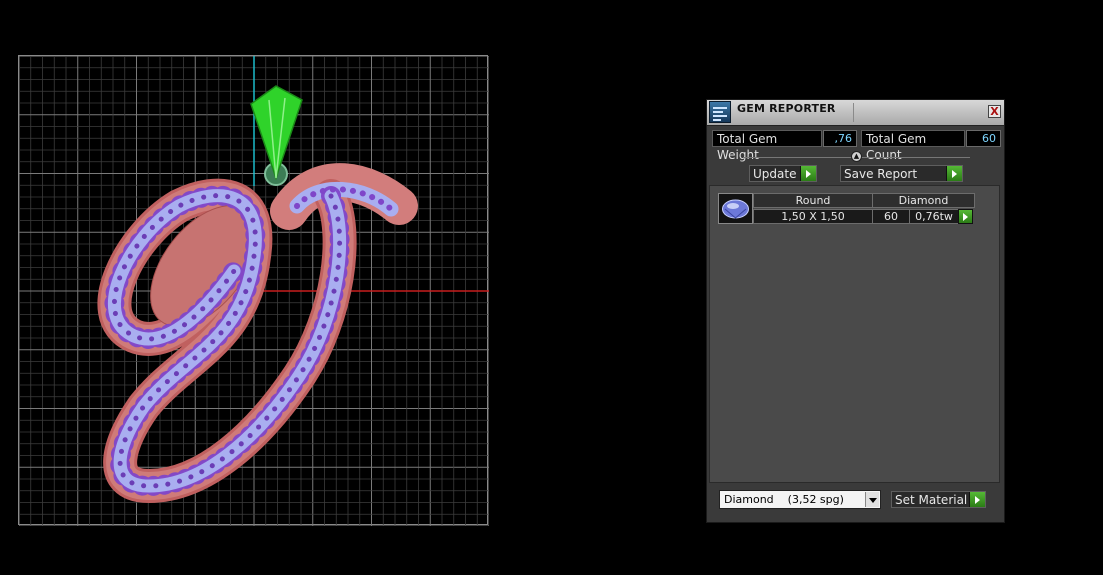 The width and height of the screenshot is (1103, 575). Describe the element at coordinates (931, 500) in the screenshot. I see `set-material-button-label: Set Material` at that location.